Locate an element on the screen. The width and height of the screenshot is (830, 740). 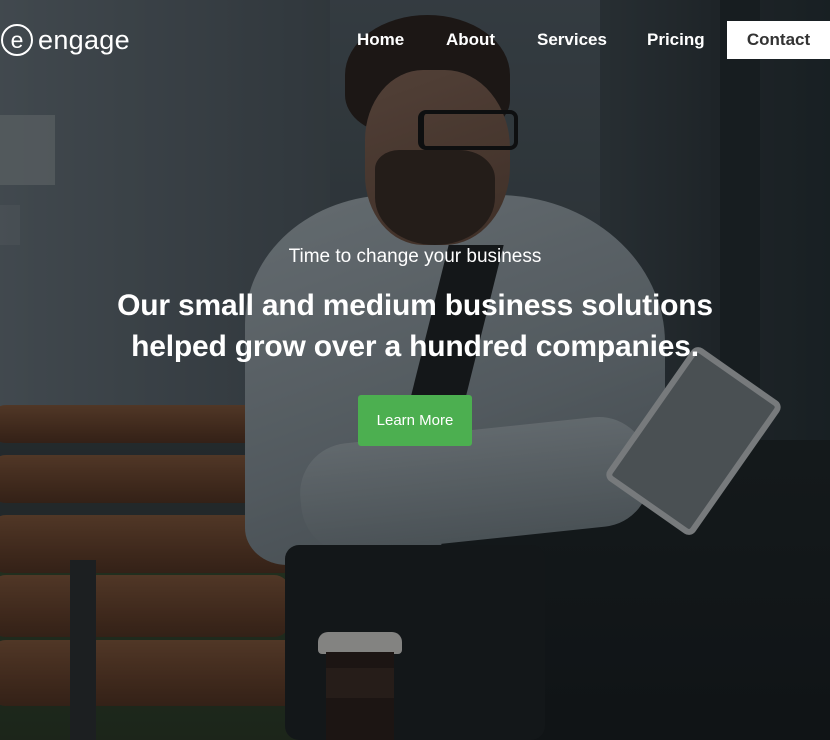
nav-contact-button: Contact is located at coordinates (778, 40).